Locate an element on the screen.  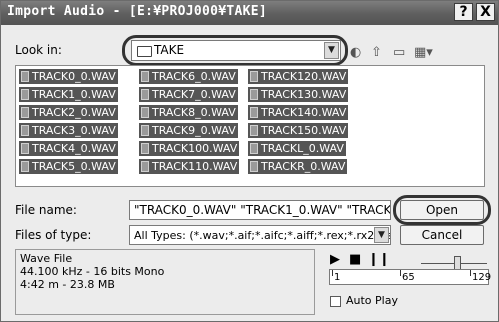
file-item: TRACK130.WAV is located at coordinates (298, 94).